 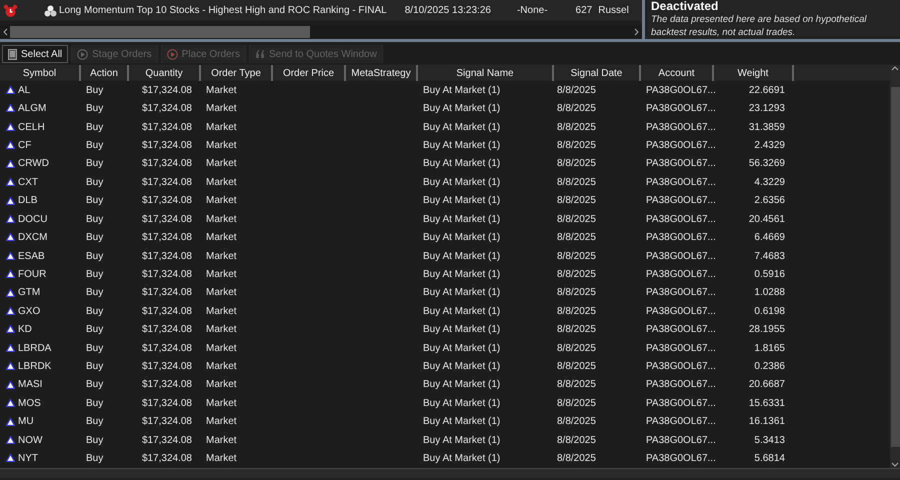 What do you see at coordinates (485, 73) in the screenshot?
I see `column-header: Signal Name` at bounding box center [485, 73].